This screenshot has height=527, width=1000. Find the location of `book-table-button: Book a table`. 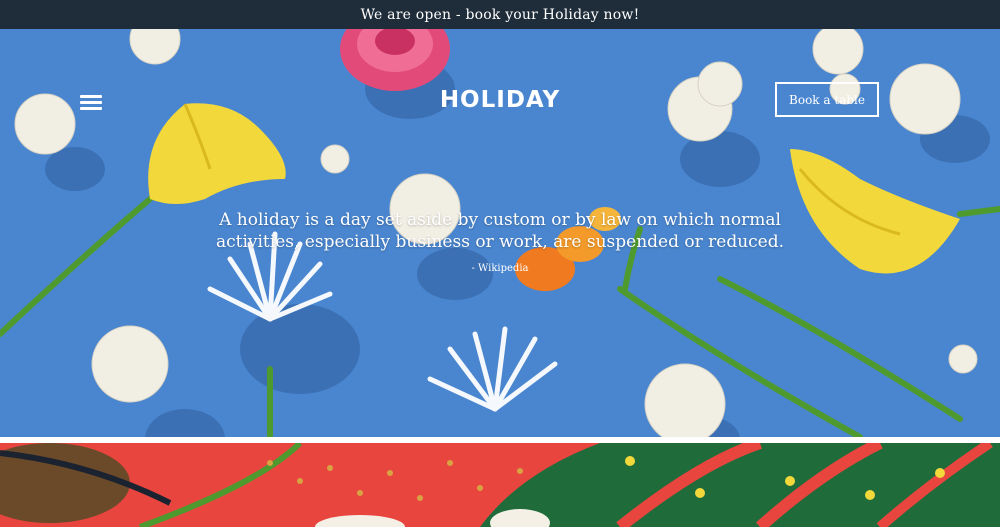

book-table-button: Book a table is located at coordinates (827, 99).